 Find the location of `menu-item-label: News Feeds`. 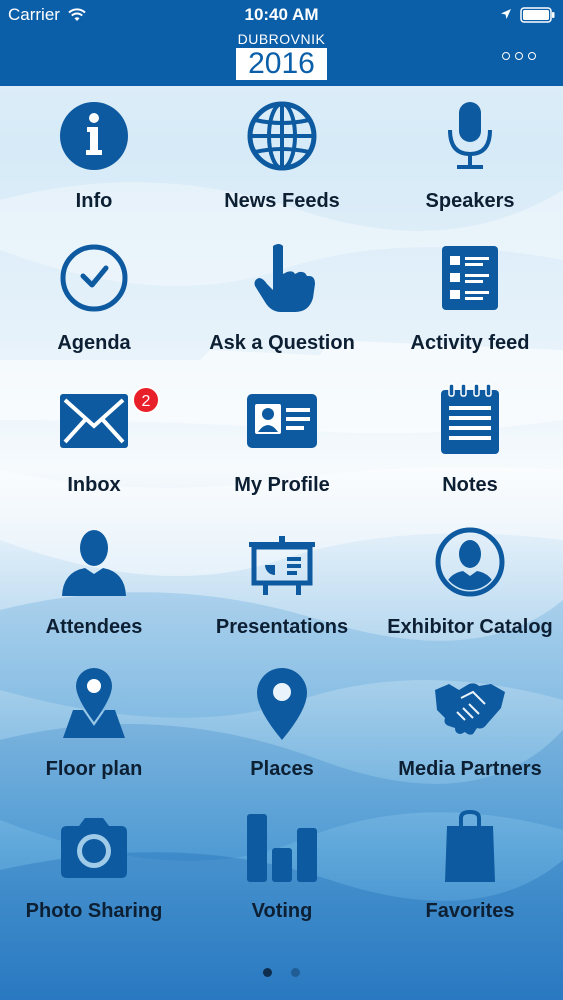

menu-item-label: News Feeds is located at coordinates (282, 201).